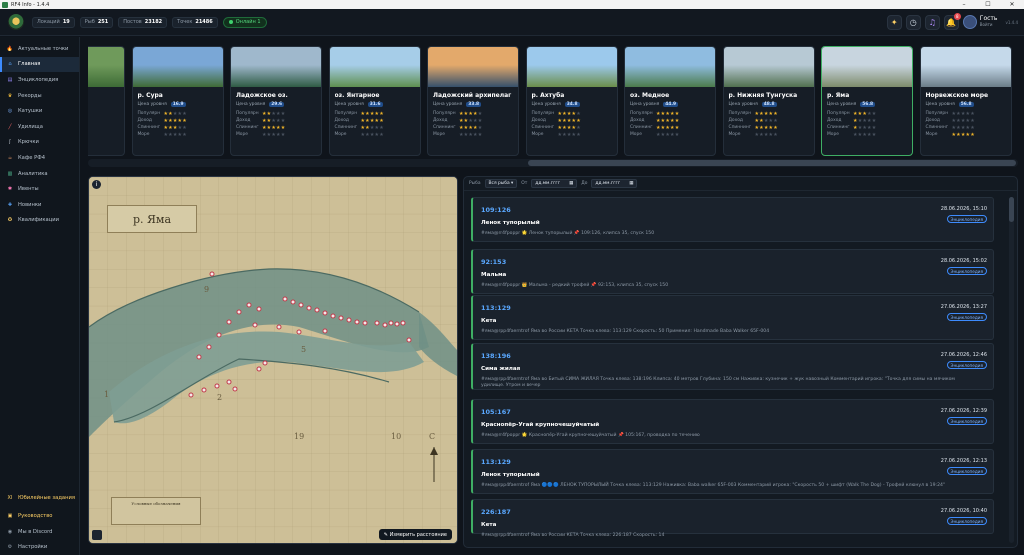  What do you see at coordinates (39, 158) in the screenshot?
I see `sidebar-item-7: ☕ Кафе РФ4` at bounding box center [39, 158].